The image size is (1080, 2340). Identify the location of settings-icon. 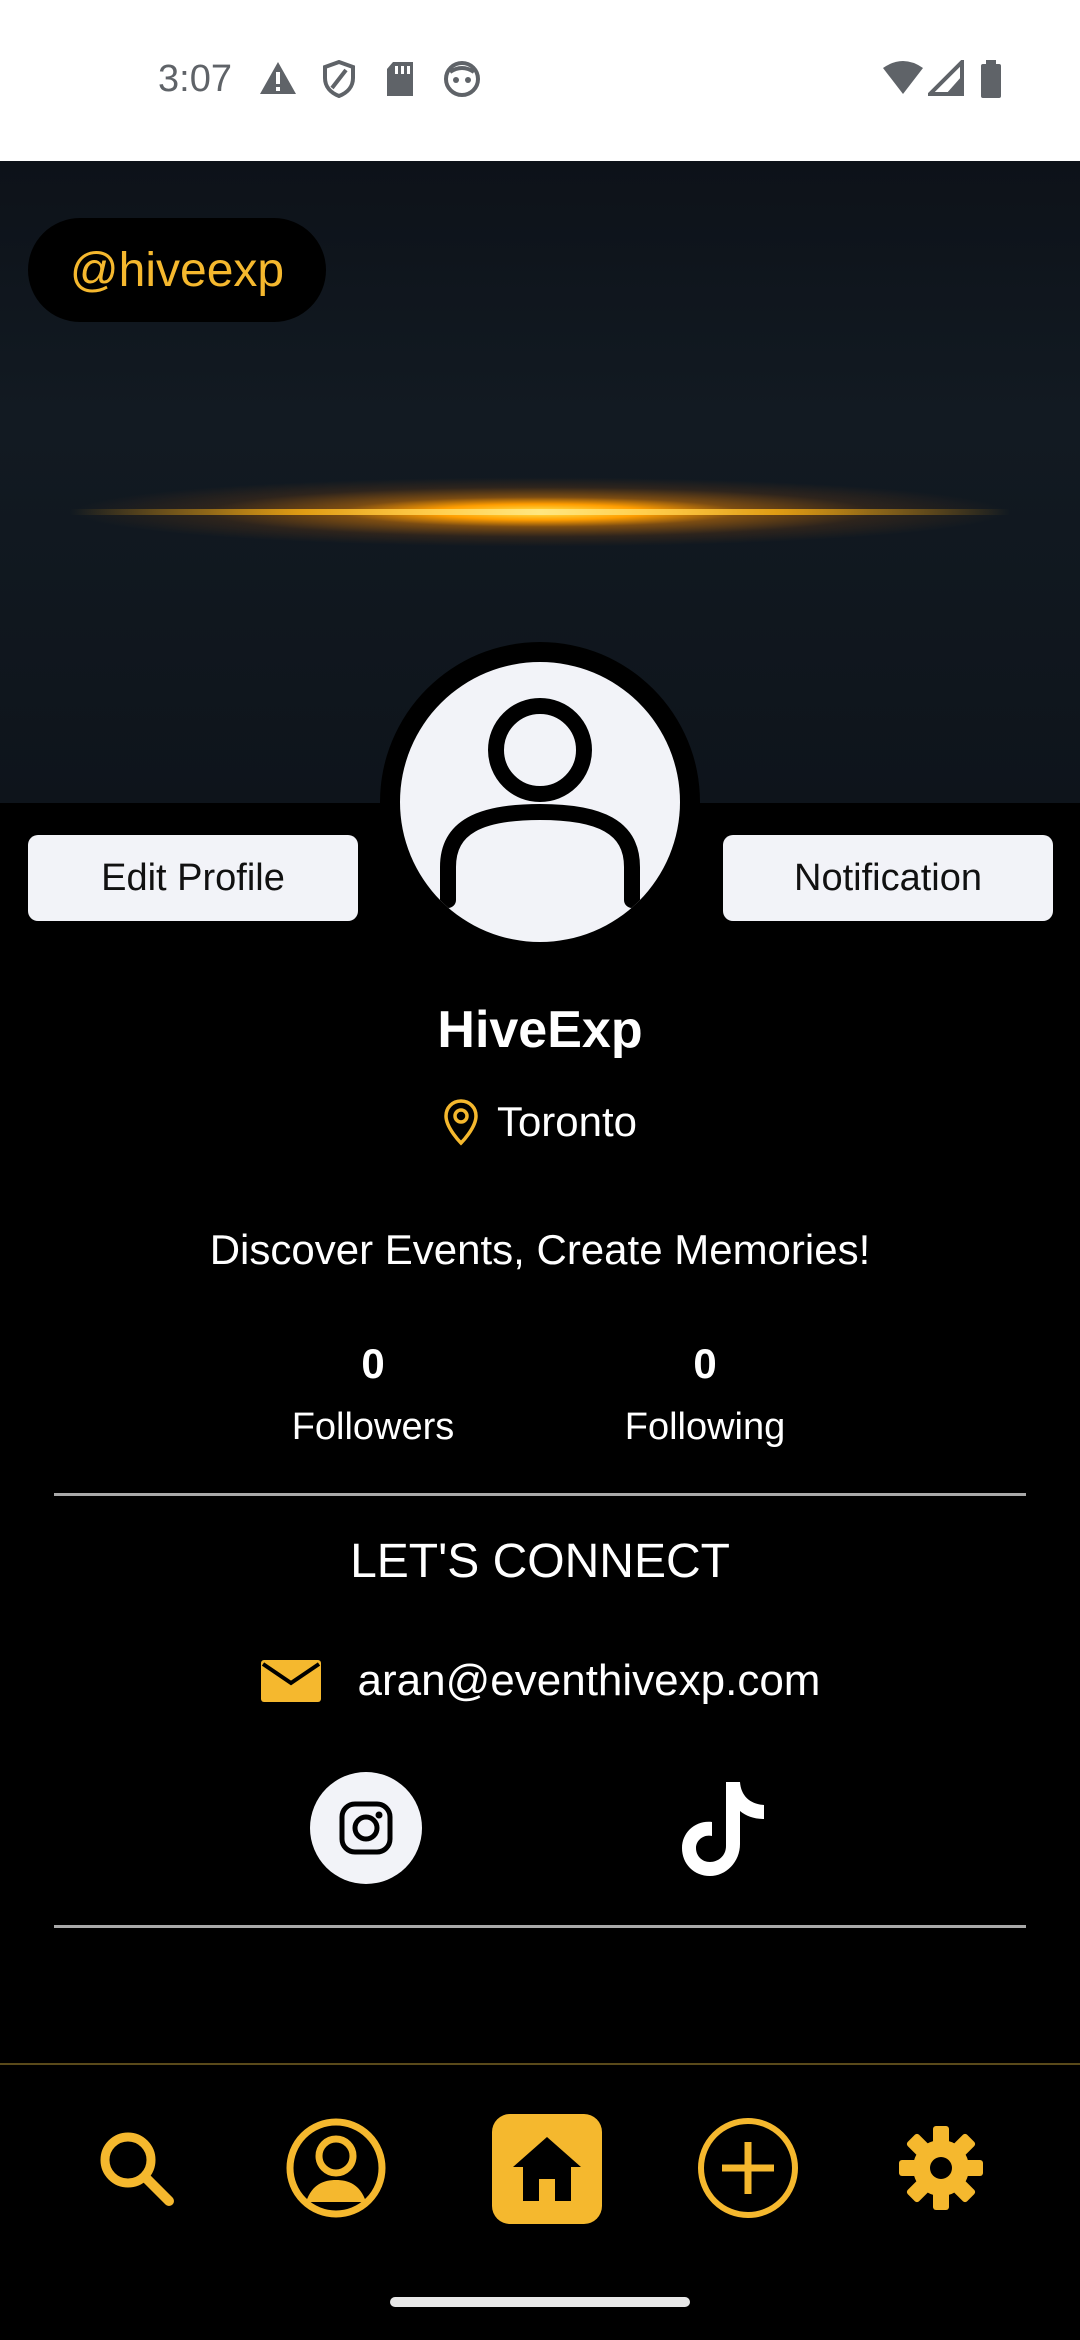
(941, 2168).